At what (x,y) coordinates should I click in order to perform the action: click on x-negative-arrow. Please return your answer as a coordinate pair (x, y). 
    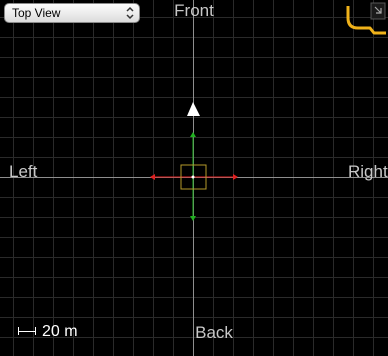
    Looking at the image, I should click on (152, 177).